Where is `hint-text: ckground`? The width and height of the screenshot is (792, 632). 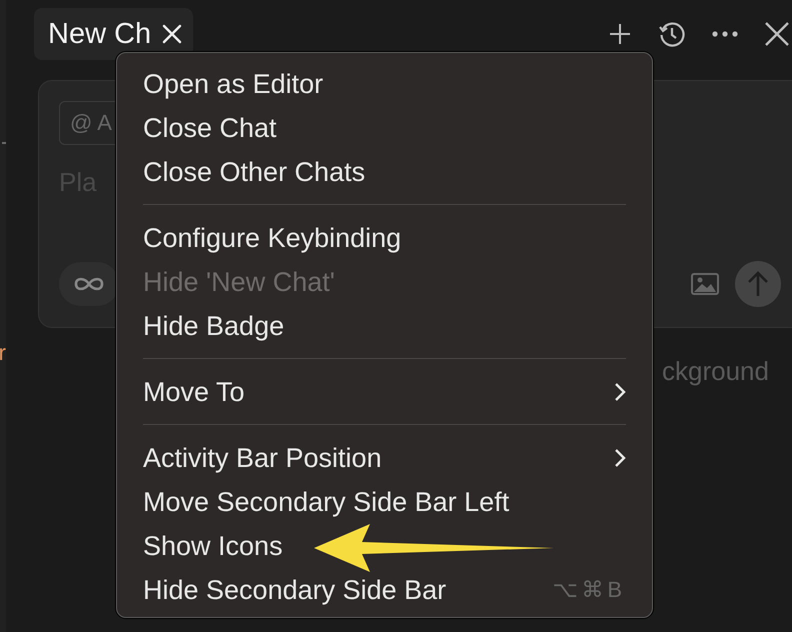 hint-text: ckground is located at coordinates (715, 371).